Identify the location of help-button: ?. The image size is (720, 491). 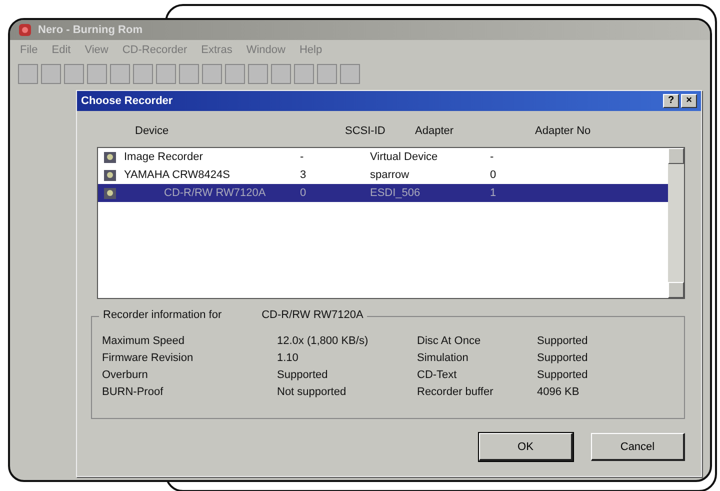
(671, 101).